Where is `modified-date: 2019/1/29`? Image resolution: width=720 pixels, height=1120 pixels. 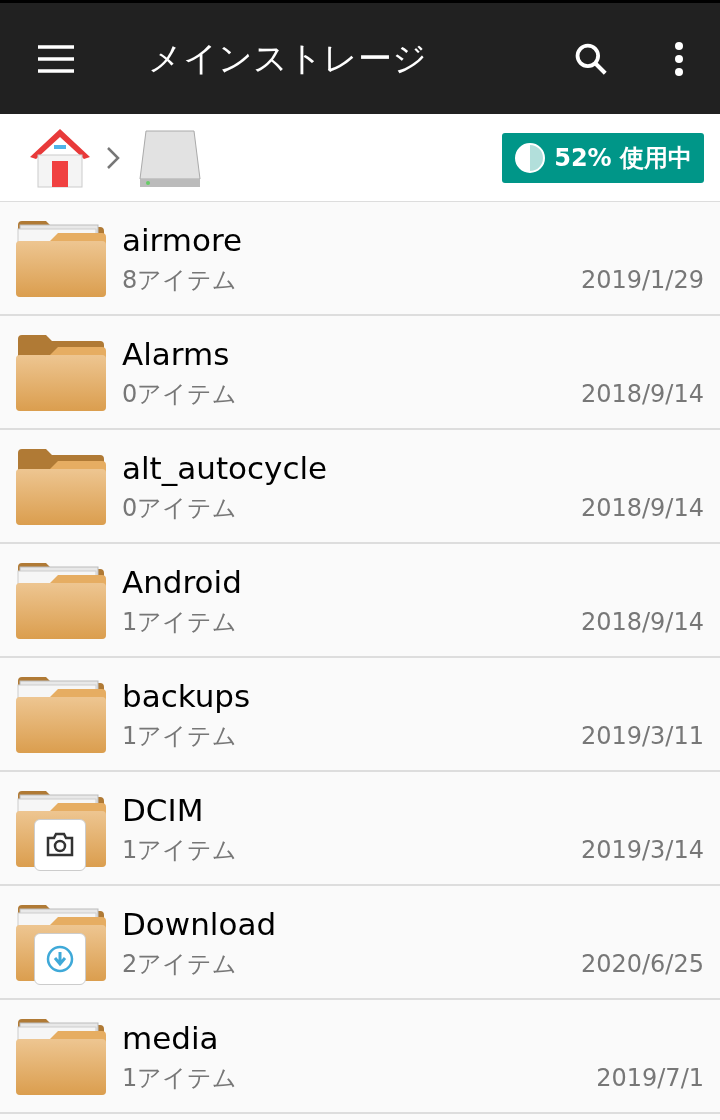 modified-date: 2019/1/29 is located at coordinates (642, 280).